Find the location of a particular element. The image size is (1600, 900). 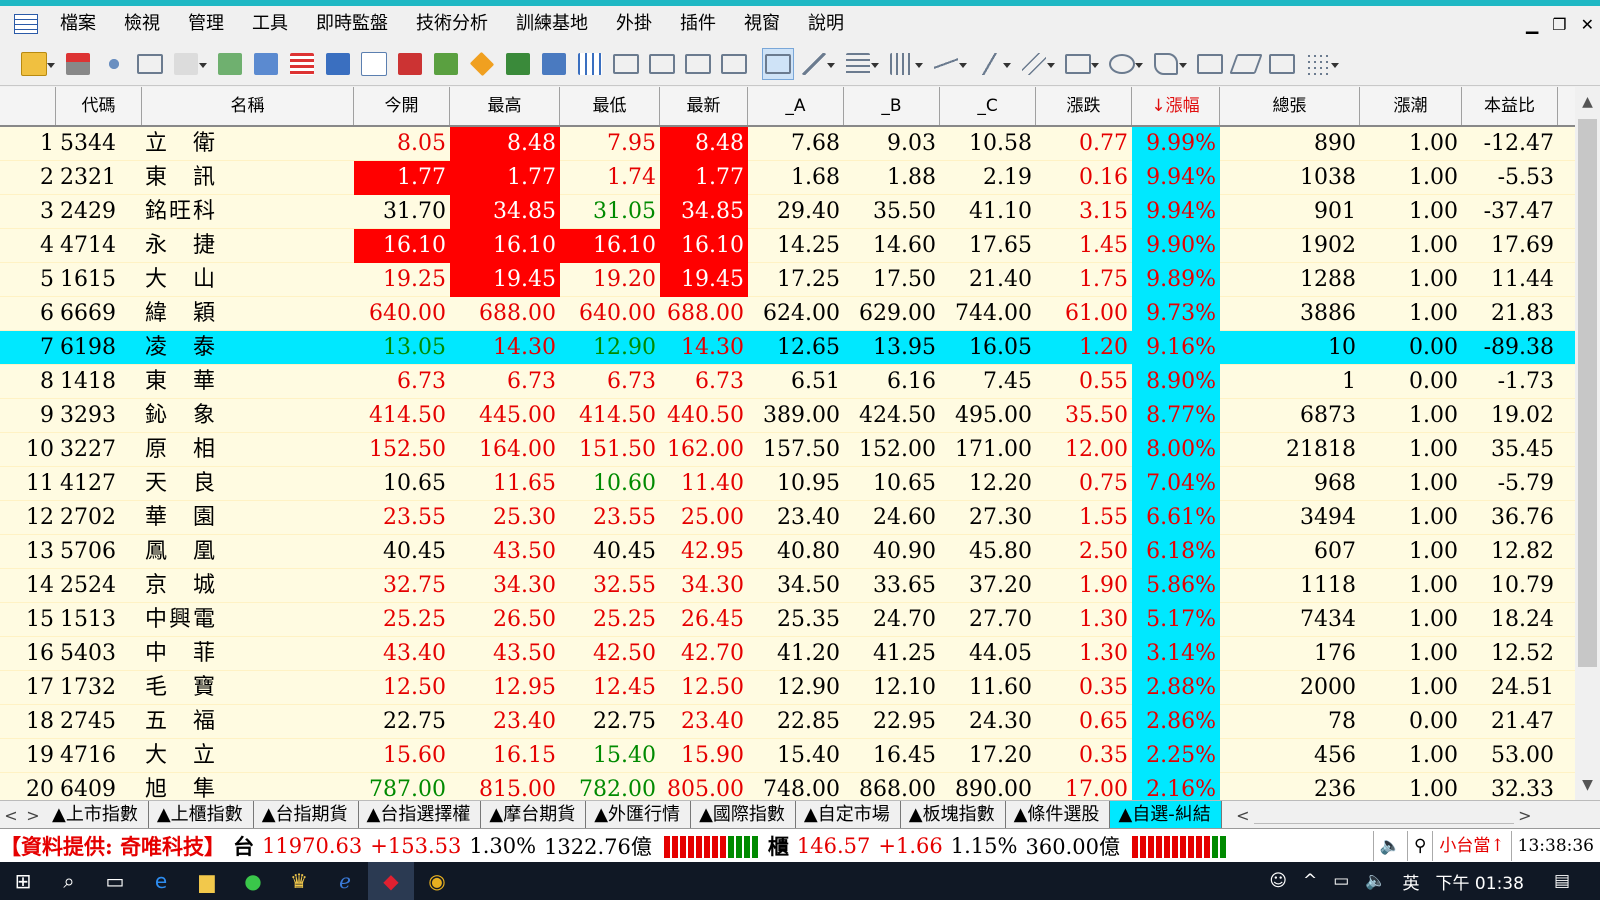

tab-scroll-right-icon: > is located at coordinates (1525, 815).